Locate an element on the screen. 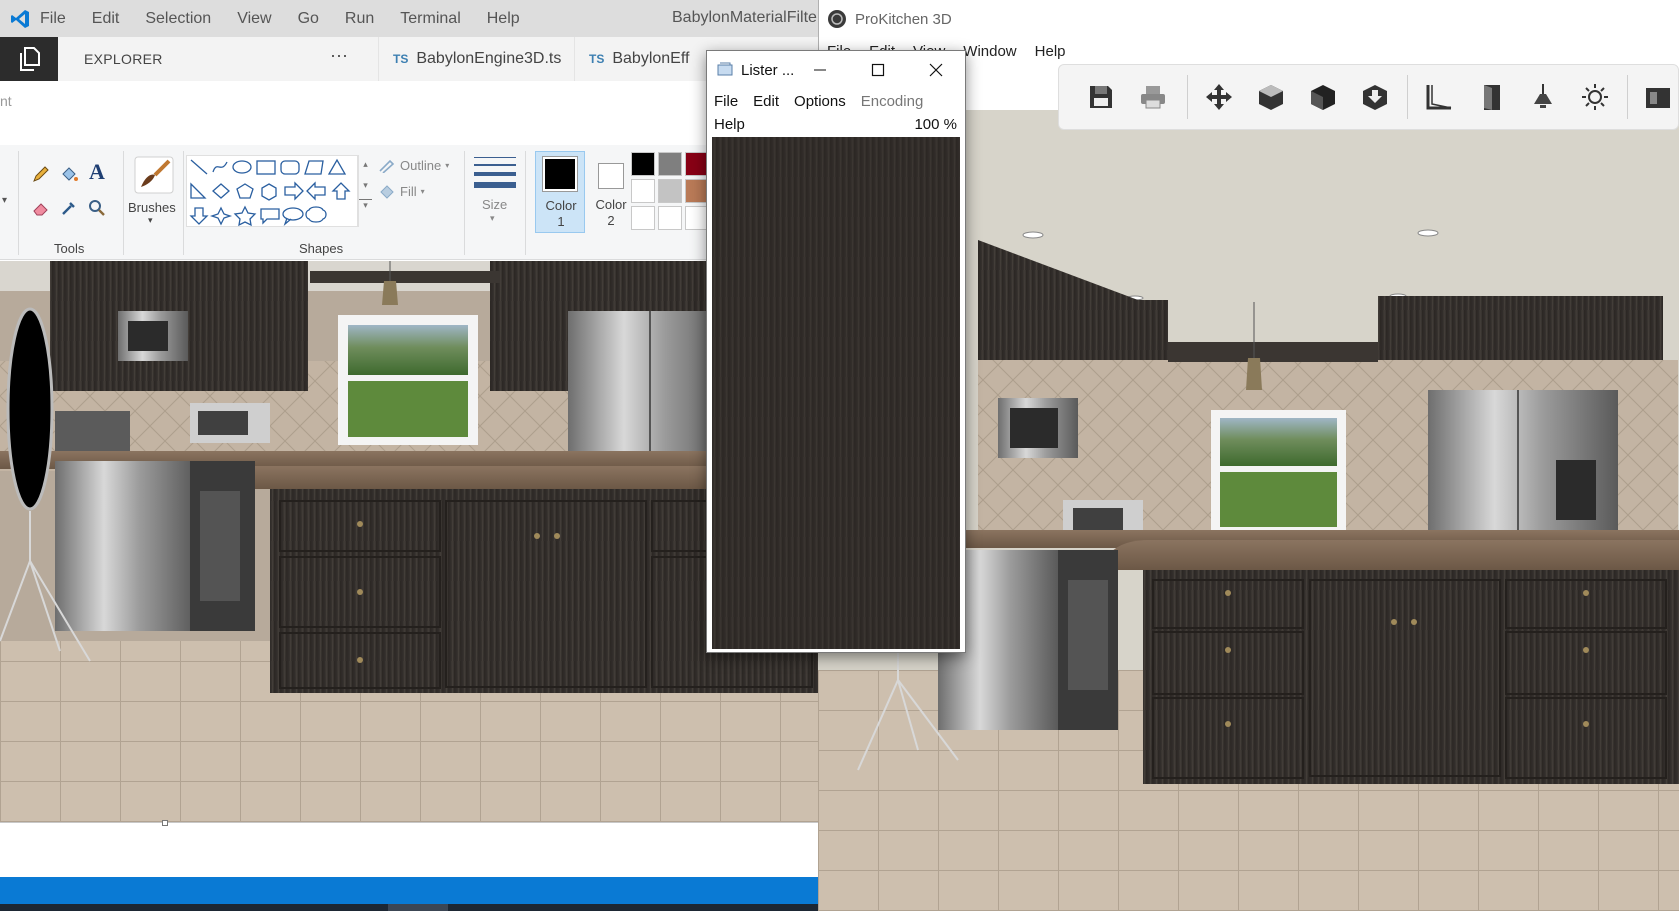 Image resolution: width=1679 pixels, height=911 pixels. lister-menu-edit: Edit is located at coordinates (766, 101).